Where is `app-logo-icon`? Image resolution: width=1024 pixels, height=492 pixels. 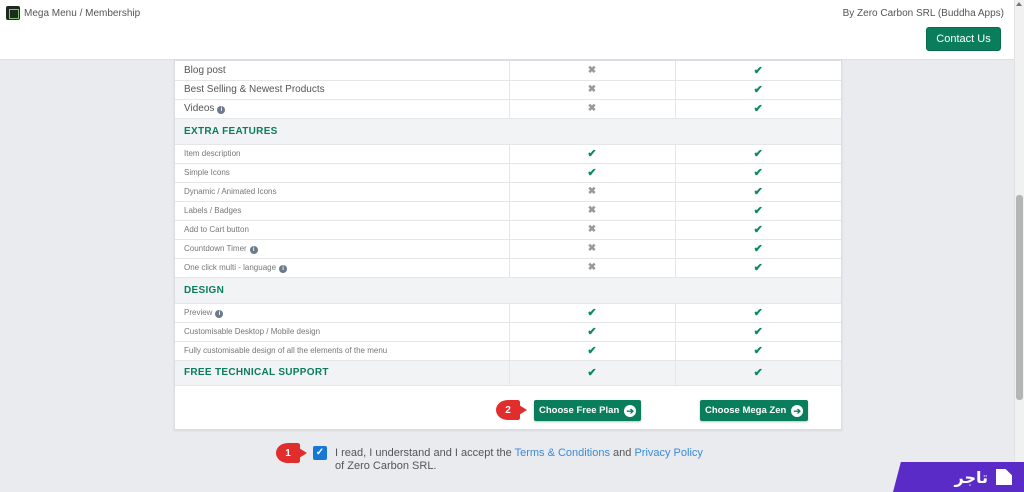
app-logo-icon is located at coordinates (13, 13).